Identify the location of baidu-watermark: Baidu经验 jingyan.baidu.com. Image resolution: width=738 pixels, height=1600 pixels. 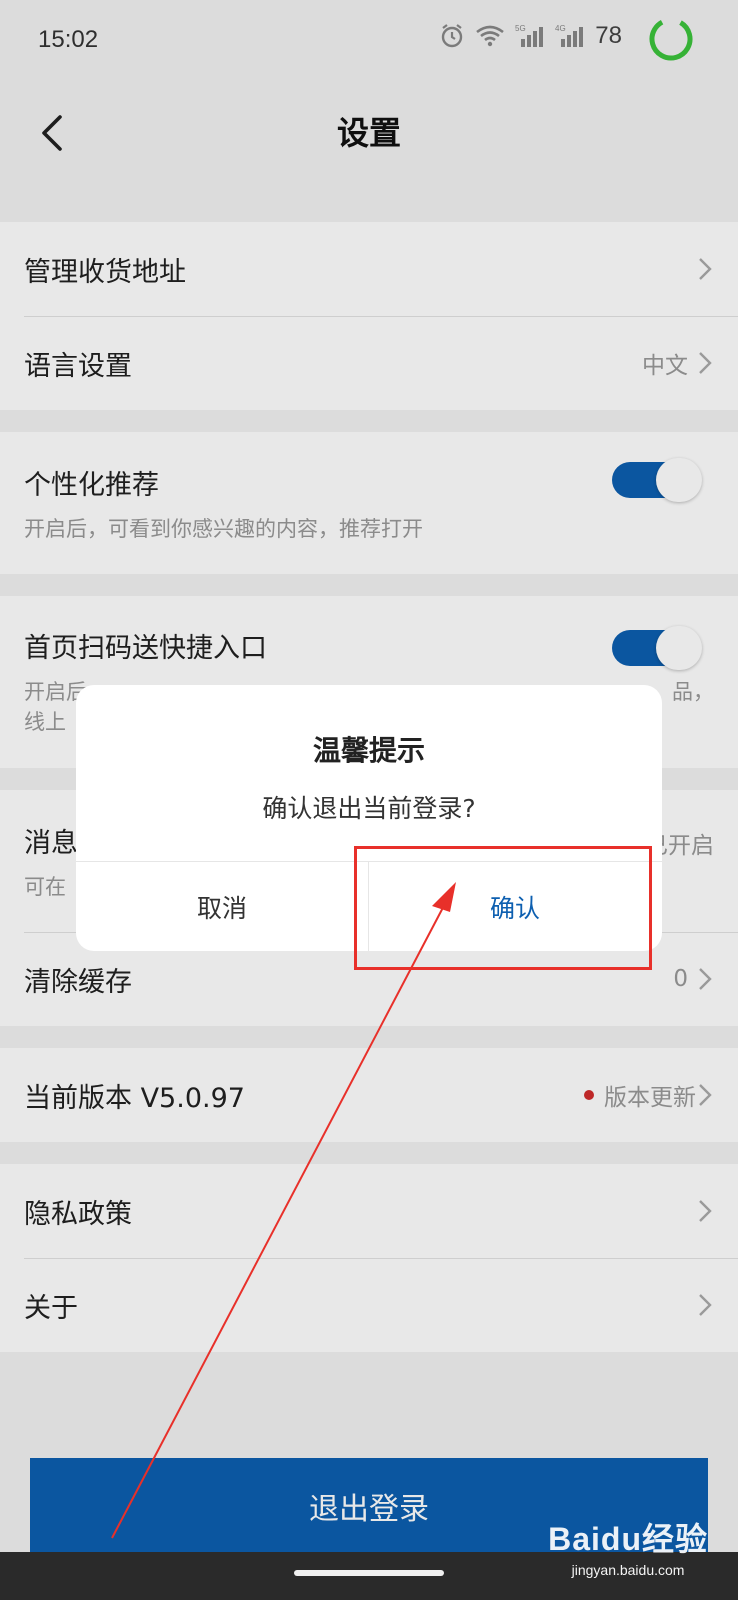
(628, 1546).